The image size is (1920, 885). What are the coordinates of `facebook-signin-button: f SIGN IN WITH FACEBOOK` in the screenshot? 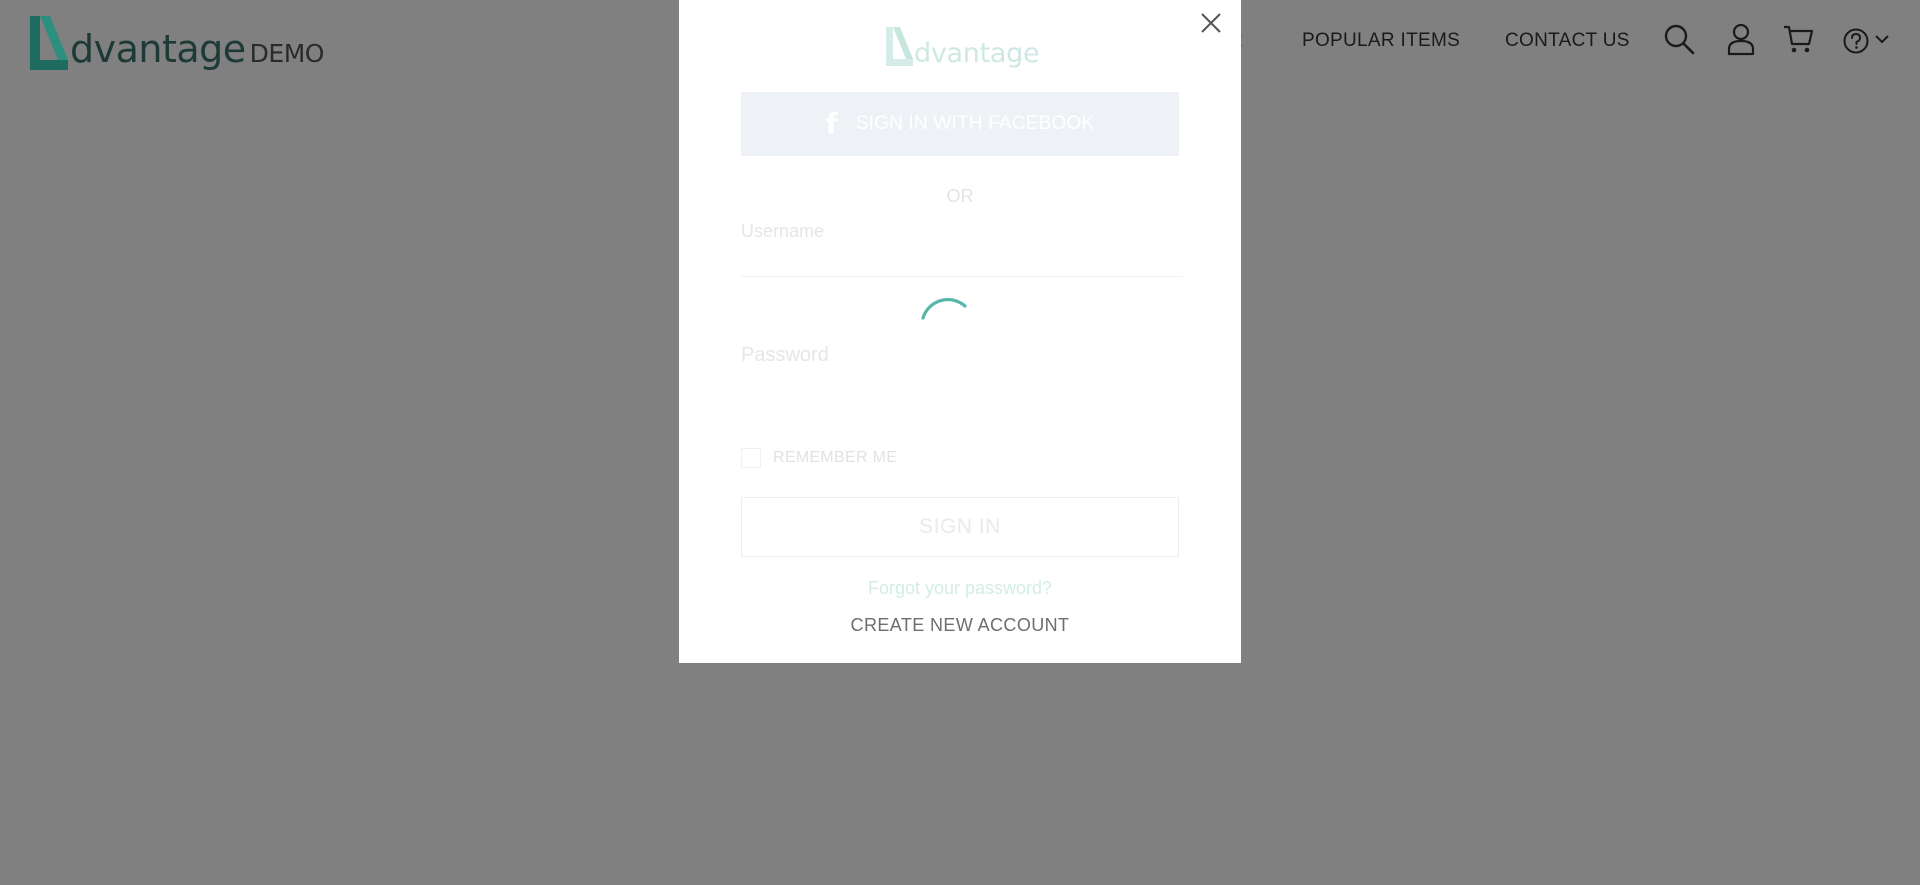 It's located at (960, 124).